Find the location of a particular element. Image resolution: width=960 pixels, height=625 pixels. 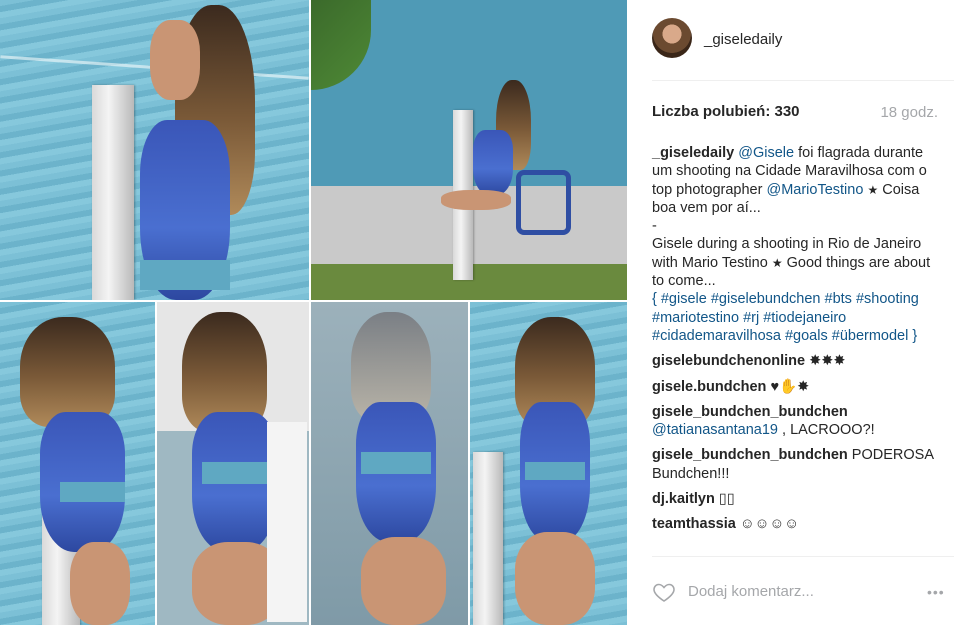

post-timestamp: 18 godz. is located at coordinates (909, 112).